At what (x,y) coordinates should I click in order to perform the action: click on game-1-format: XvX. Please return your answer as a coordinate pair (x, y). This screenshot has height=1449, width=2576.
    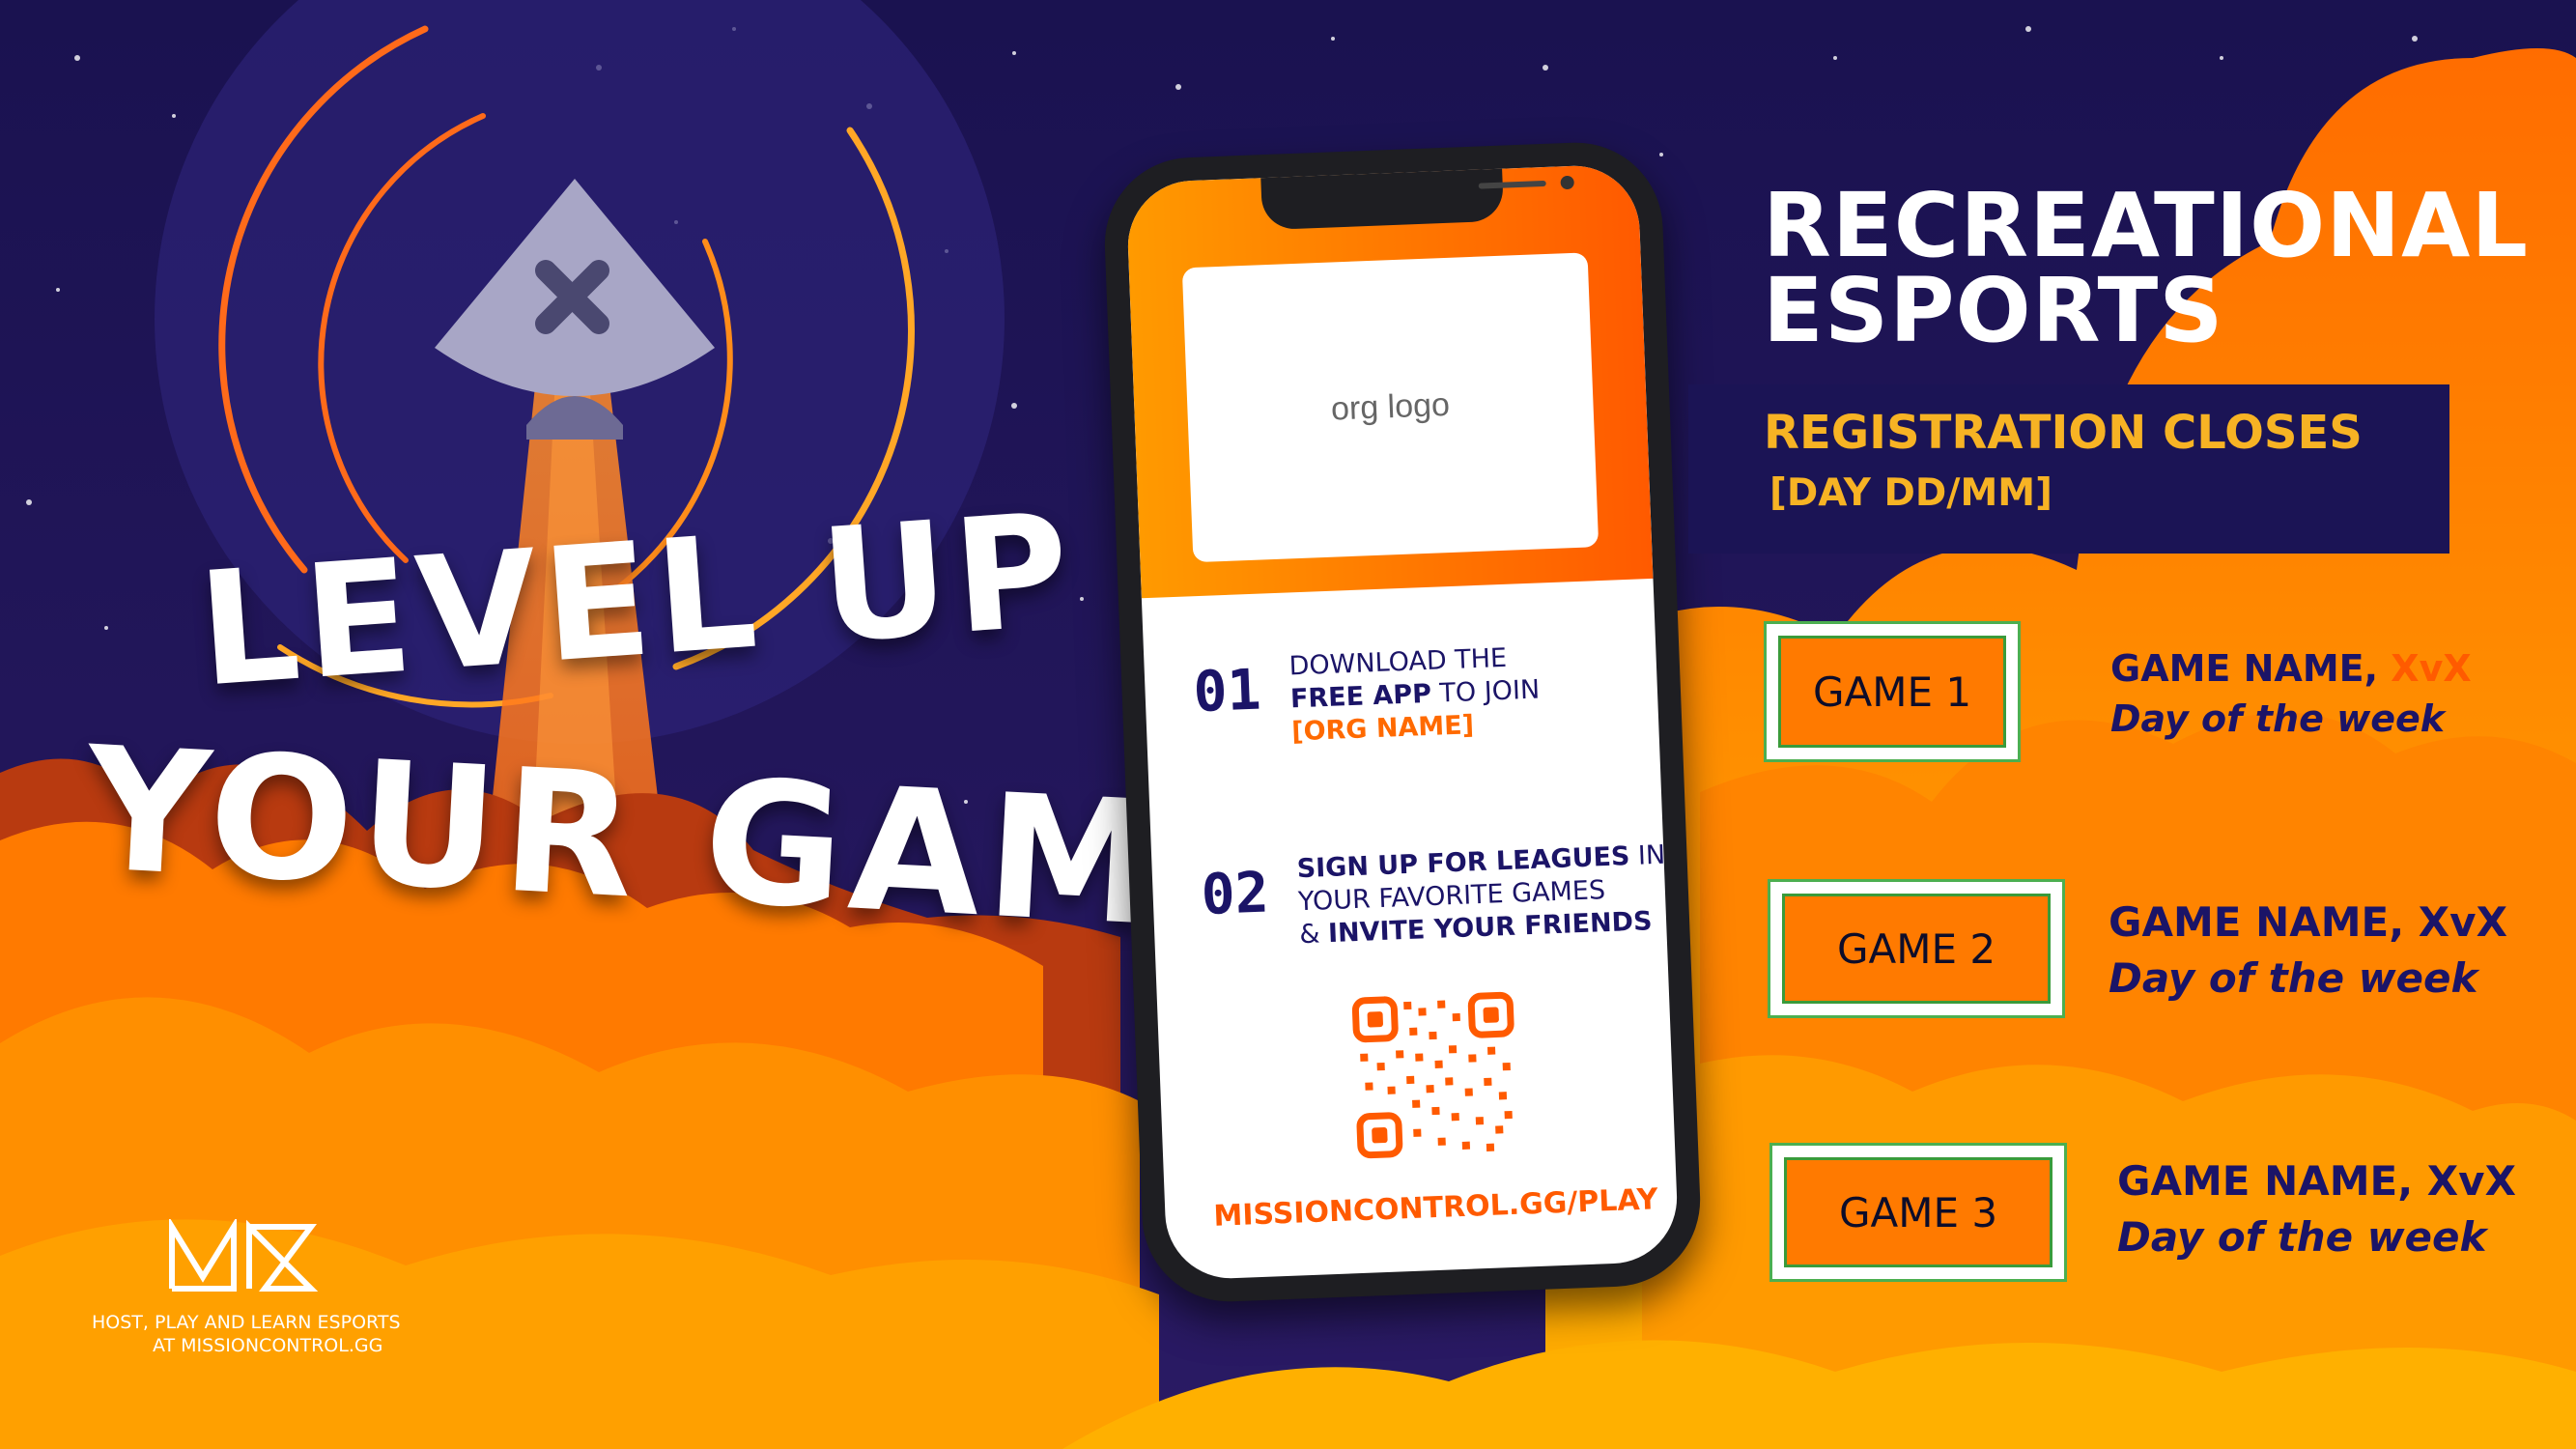
    Looking at the image, I should click on (2431, 668).